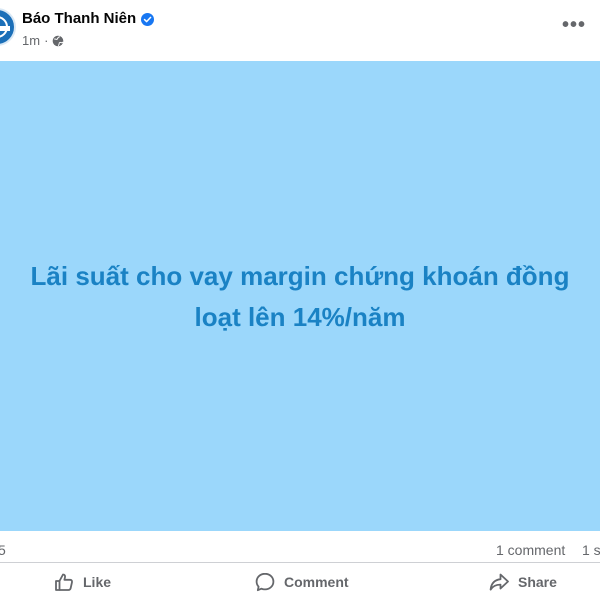  I want to click on share-button: Share, so click(522, 582).